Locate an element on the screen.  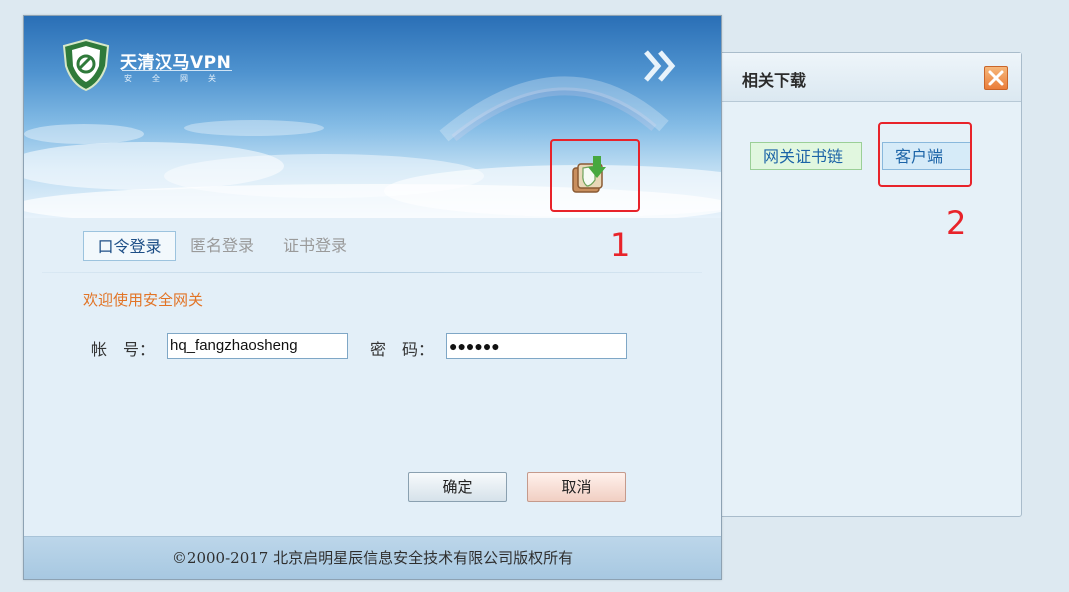
annotation-number-2: 2 is located at coordinates (956, 223).